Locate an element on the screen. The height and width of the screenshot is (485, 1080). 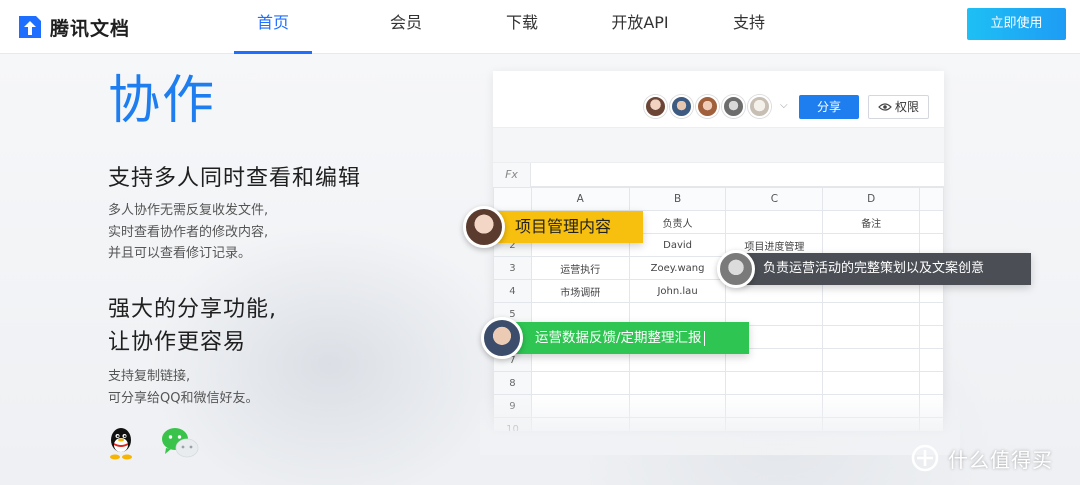
cell: David is located at coordinates (677, 245).